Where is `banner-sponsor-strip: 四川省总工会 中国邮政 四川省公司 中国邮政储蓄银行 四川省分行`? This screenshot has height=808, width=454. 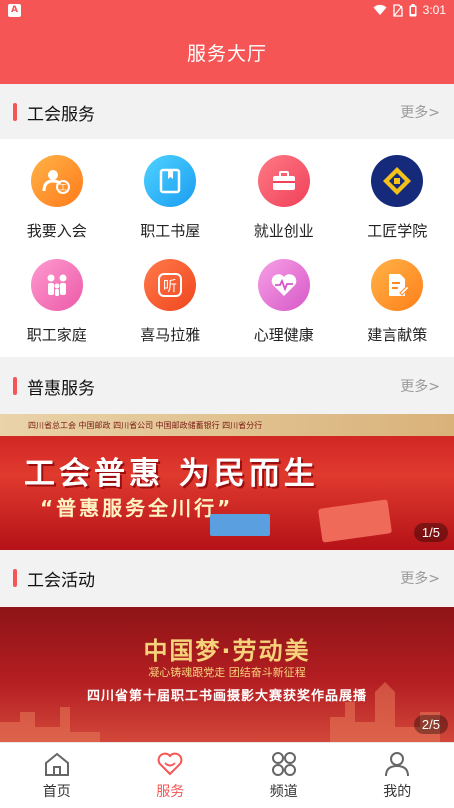 banner-sponsor-strip: 四川省总工会 中国邮政 四川省公司 中国邮政储蓄银行 四川省分行 is located at coordinates (227, 425).